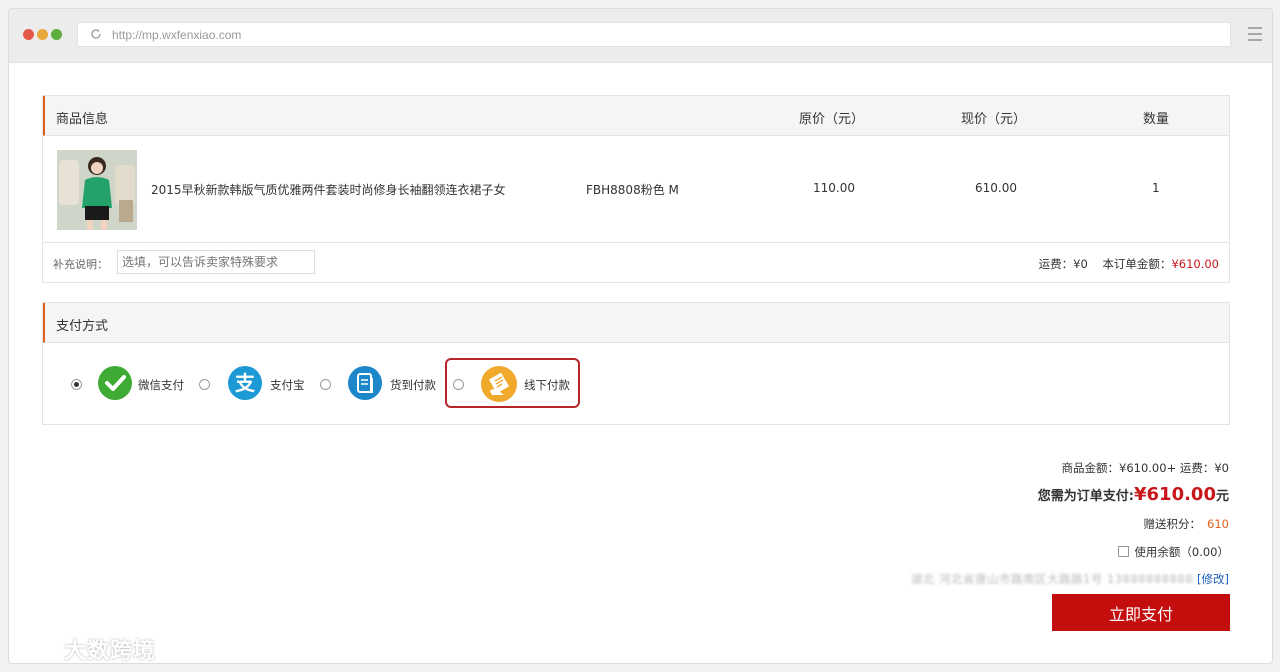 This screenshot has width=1280, height=672. I want to click on goods-amount-line: 商品金额：¥610.00+ 运费：¥0, so click(1145, 468).